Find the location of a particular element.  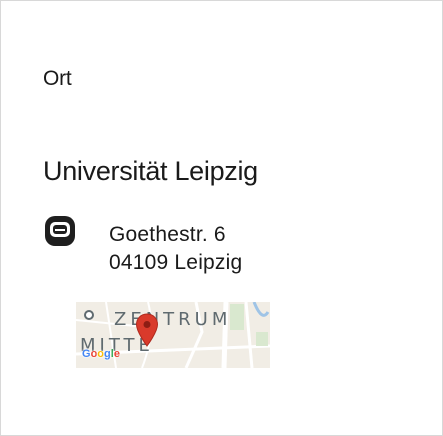

map-label-district: ZENTRUM is located at coordinates (173, 319).